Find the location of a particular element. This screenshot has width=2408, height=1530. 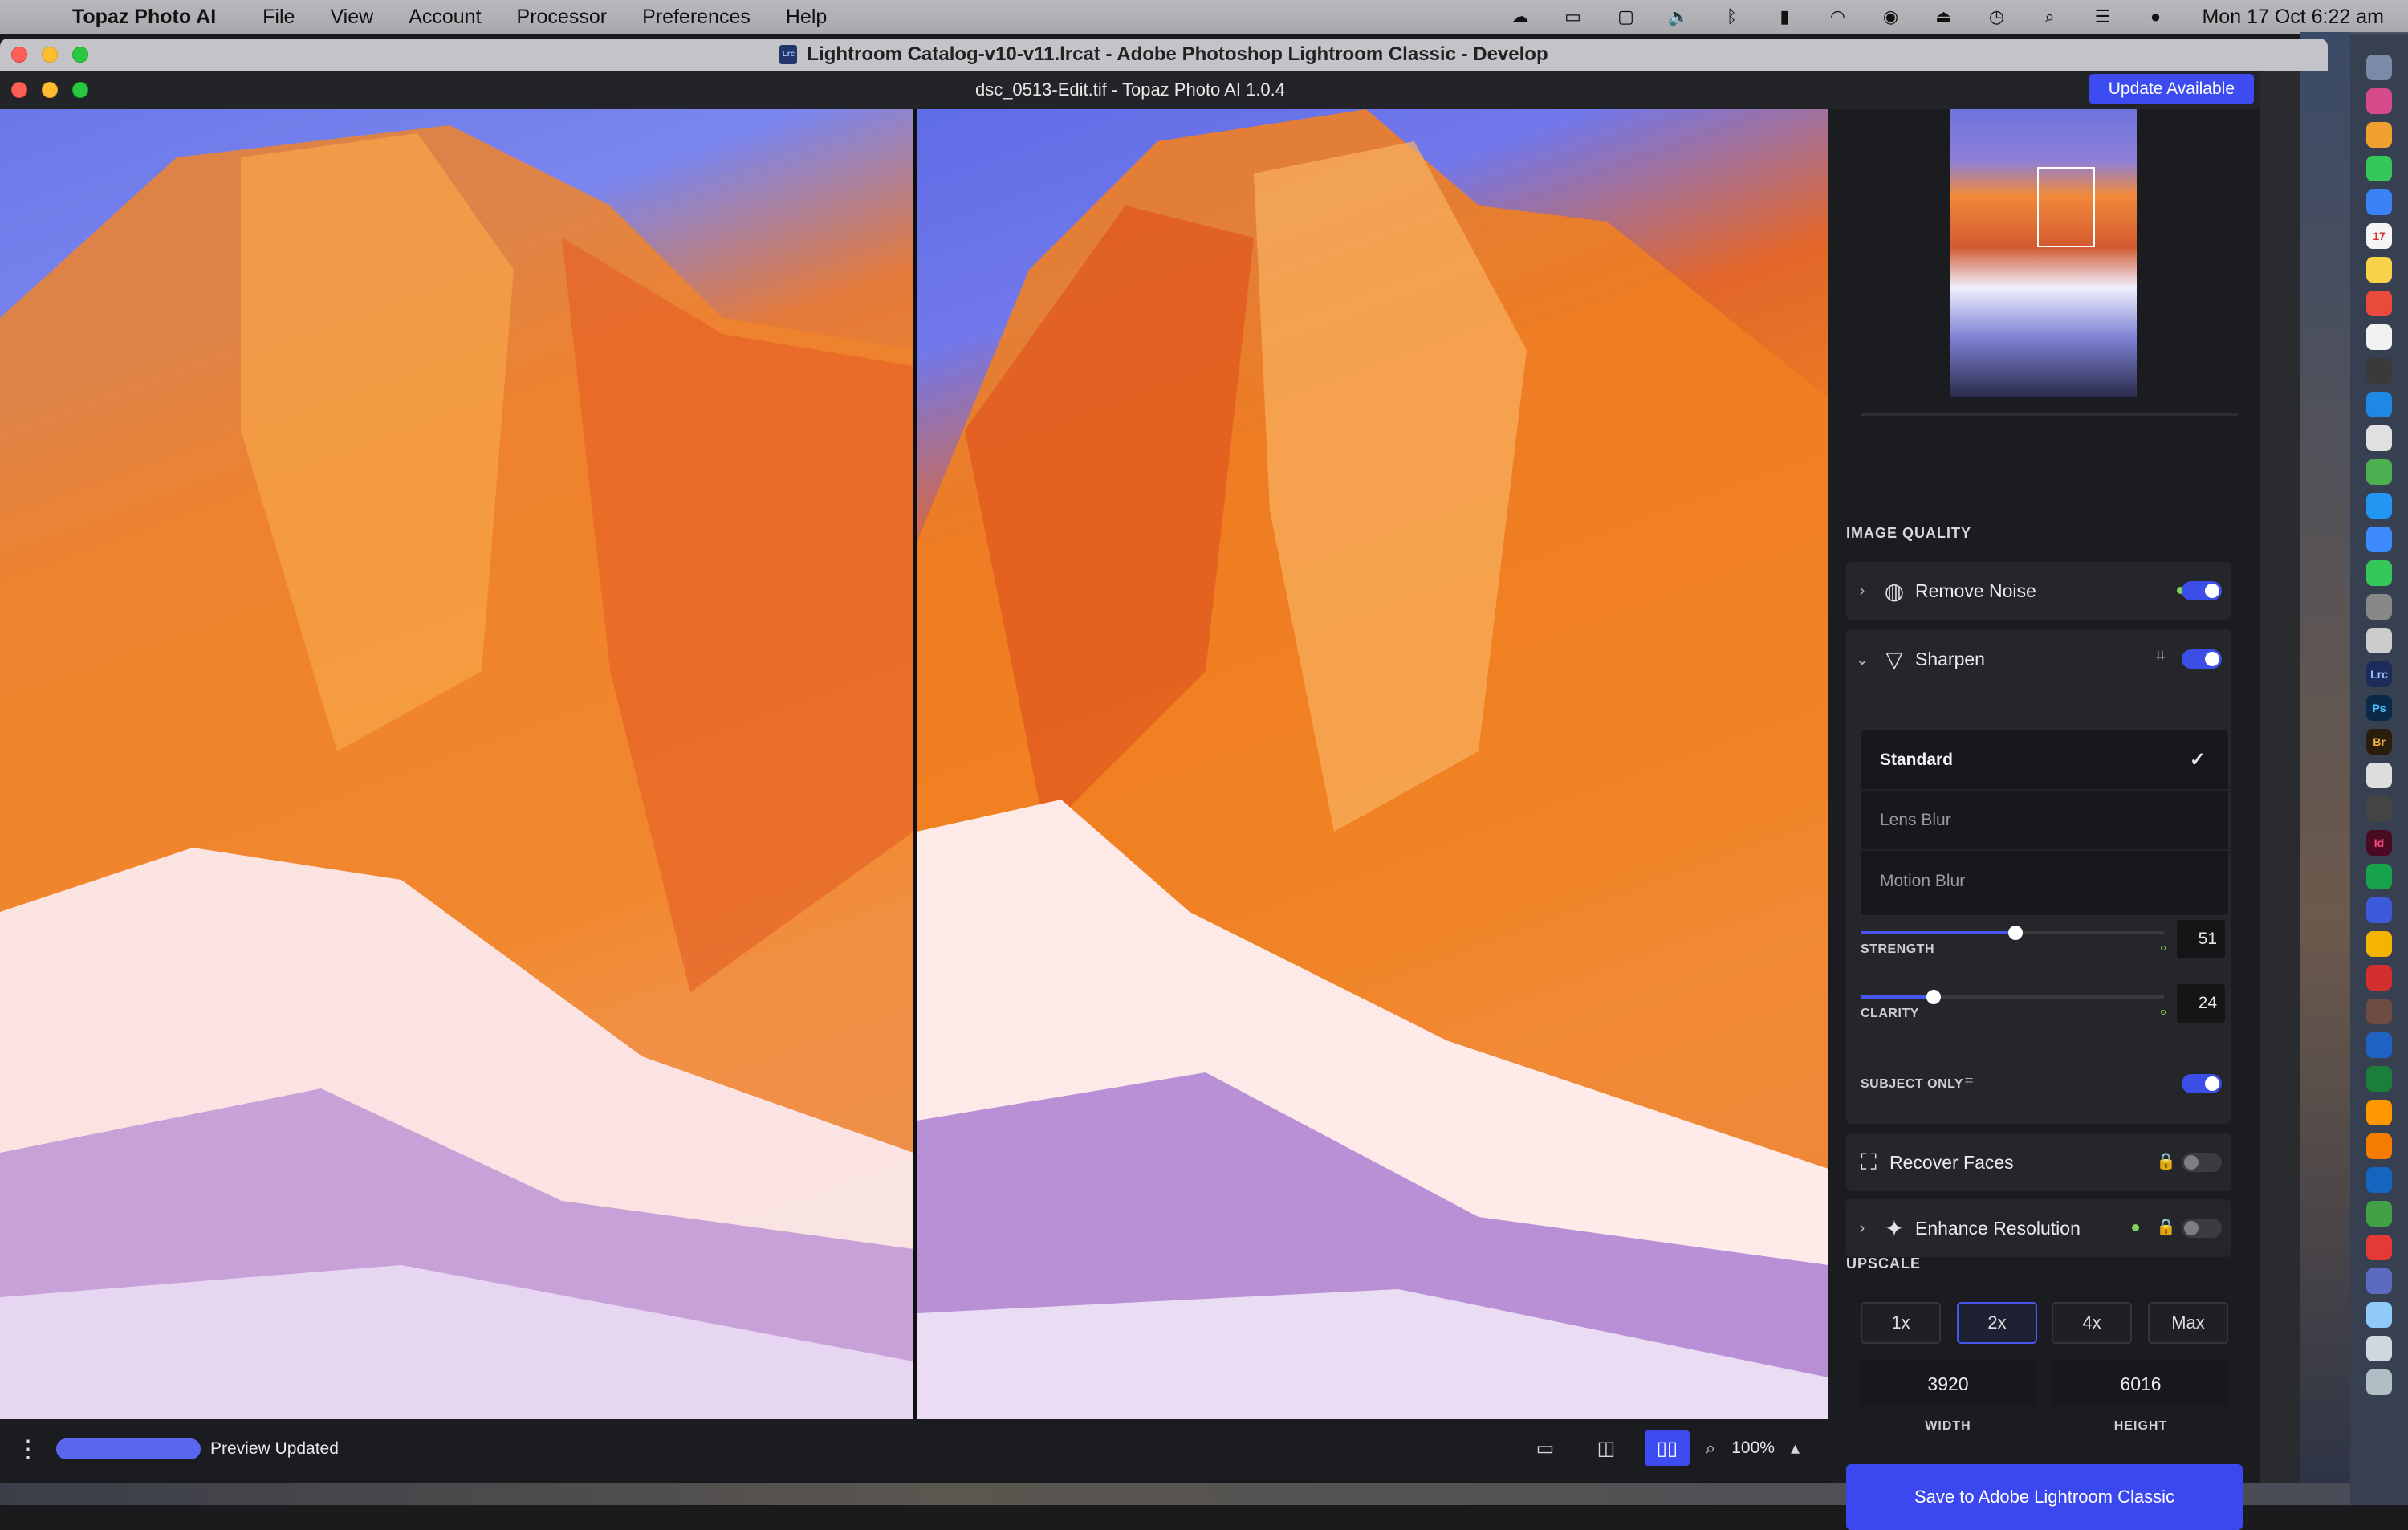

safari-dock-icon is located at coordinates (2379, 506).